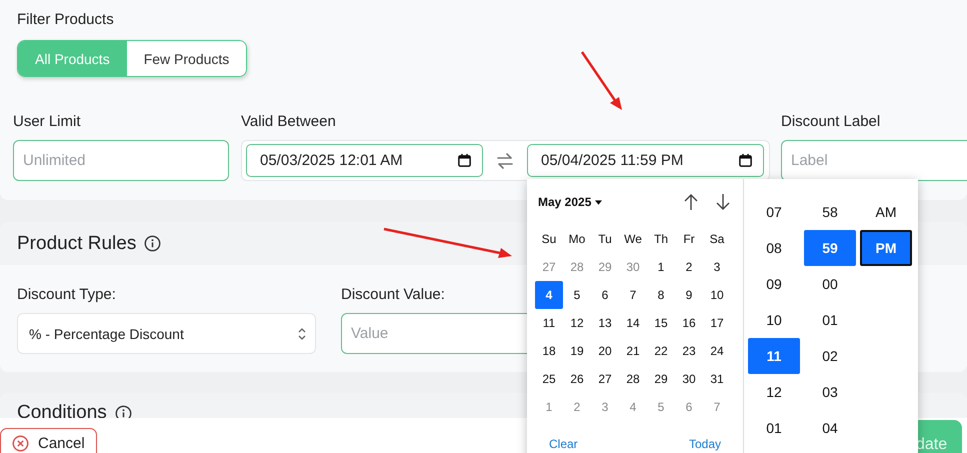  I want to click on calendar-day: 10, so click(717, 295).